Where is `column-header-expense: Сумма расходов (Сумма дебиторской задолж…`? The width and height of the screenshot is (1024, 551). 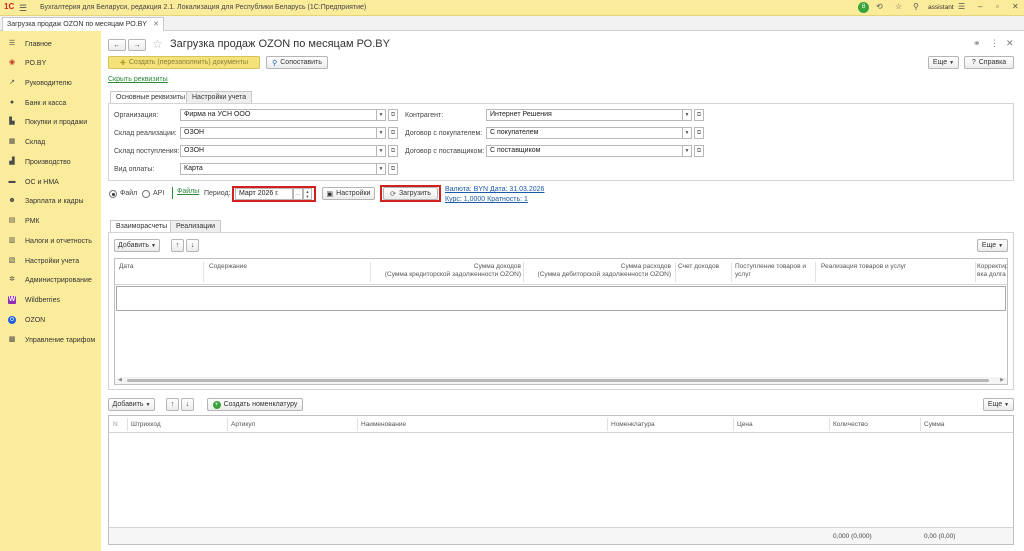 column-header-expense: Сумма расходов (Сумма дебиторской задолж… is located at coordinates (597, 271).